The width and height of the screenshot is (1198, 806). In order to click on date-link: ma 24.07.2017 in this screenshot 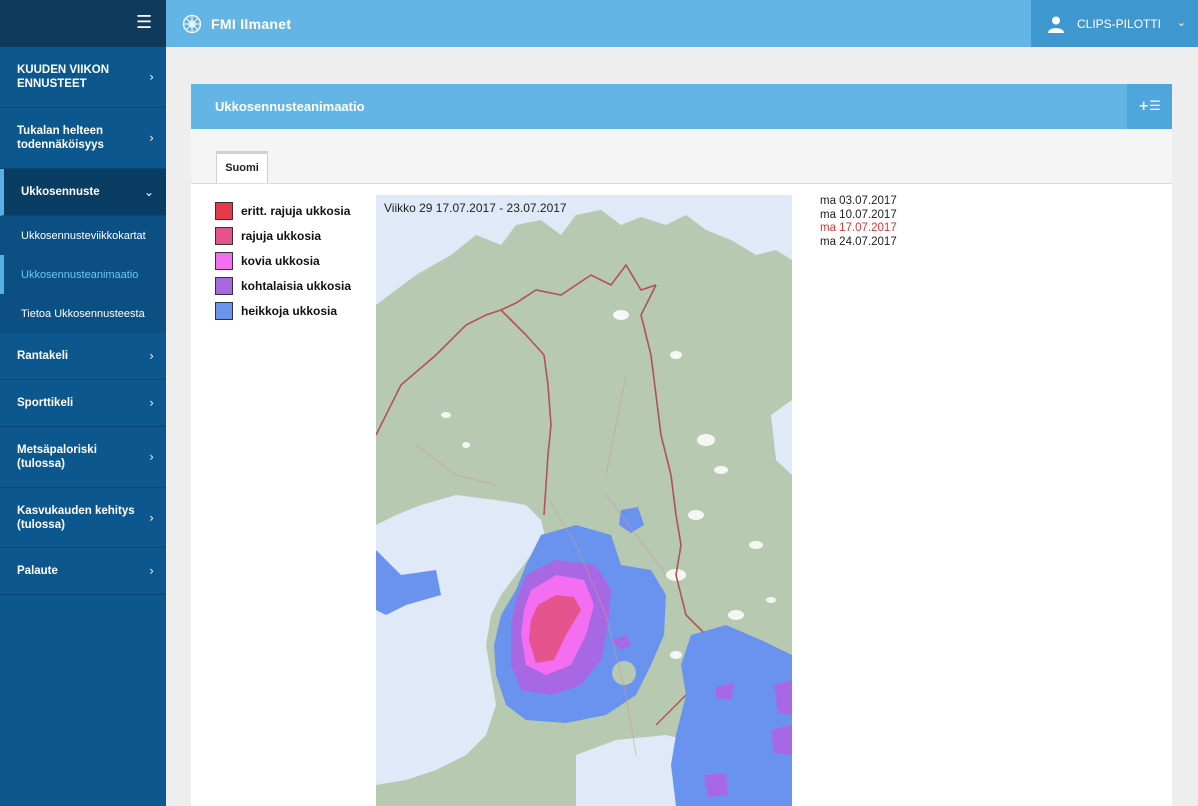, I will do `click(858, 243)`.